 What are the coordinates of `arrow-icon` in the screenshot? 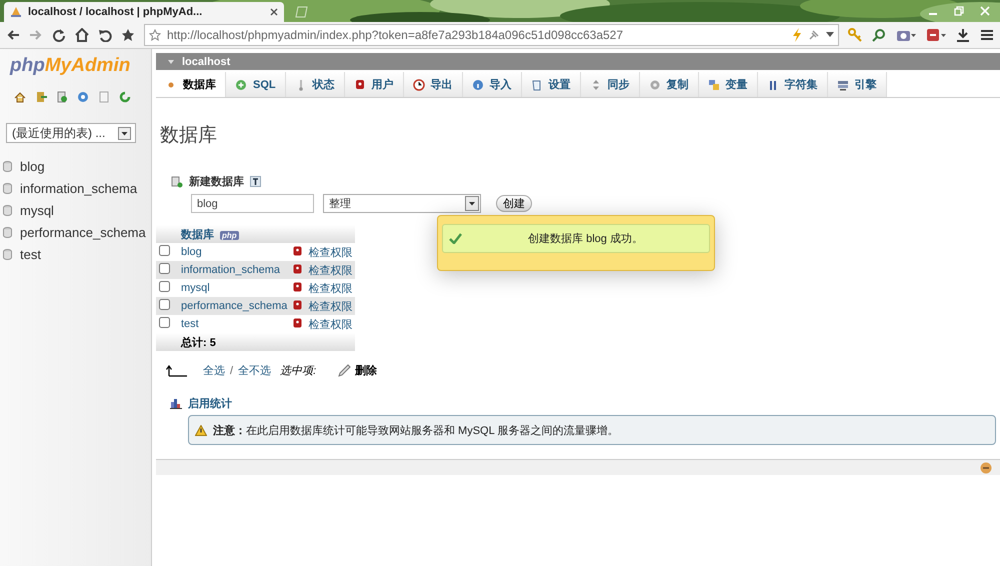 It's located at (177, 370).